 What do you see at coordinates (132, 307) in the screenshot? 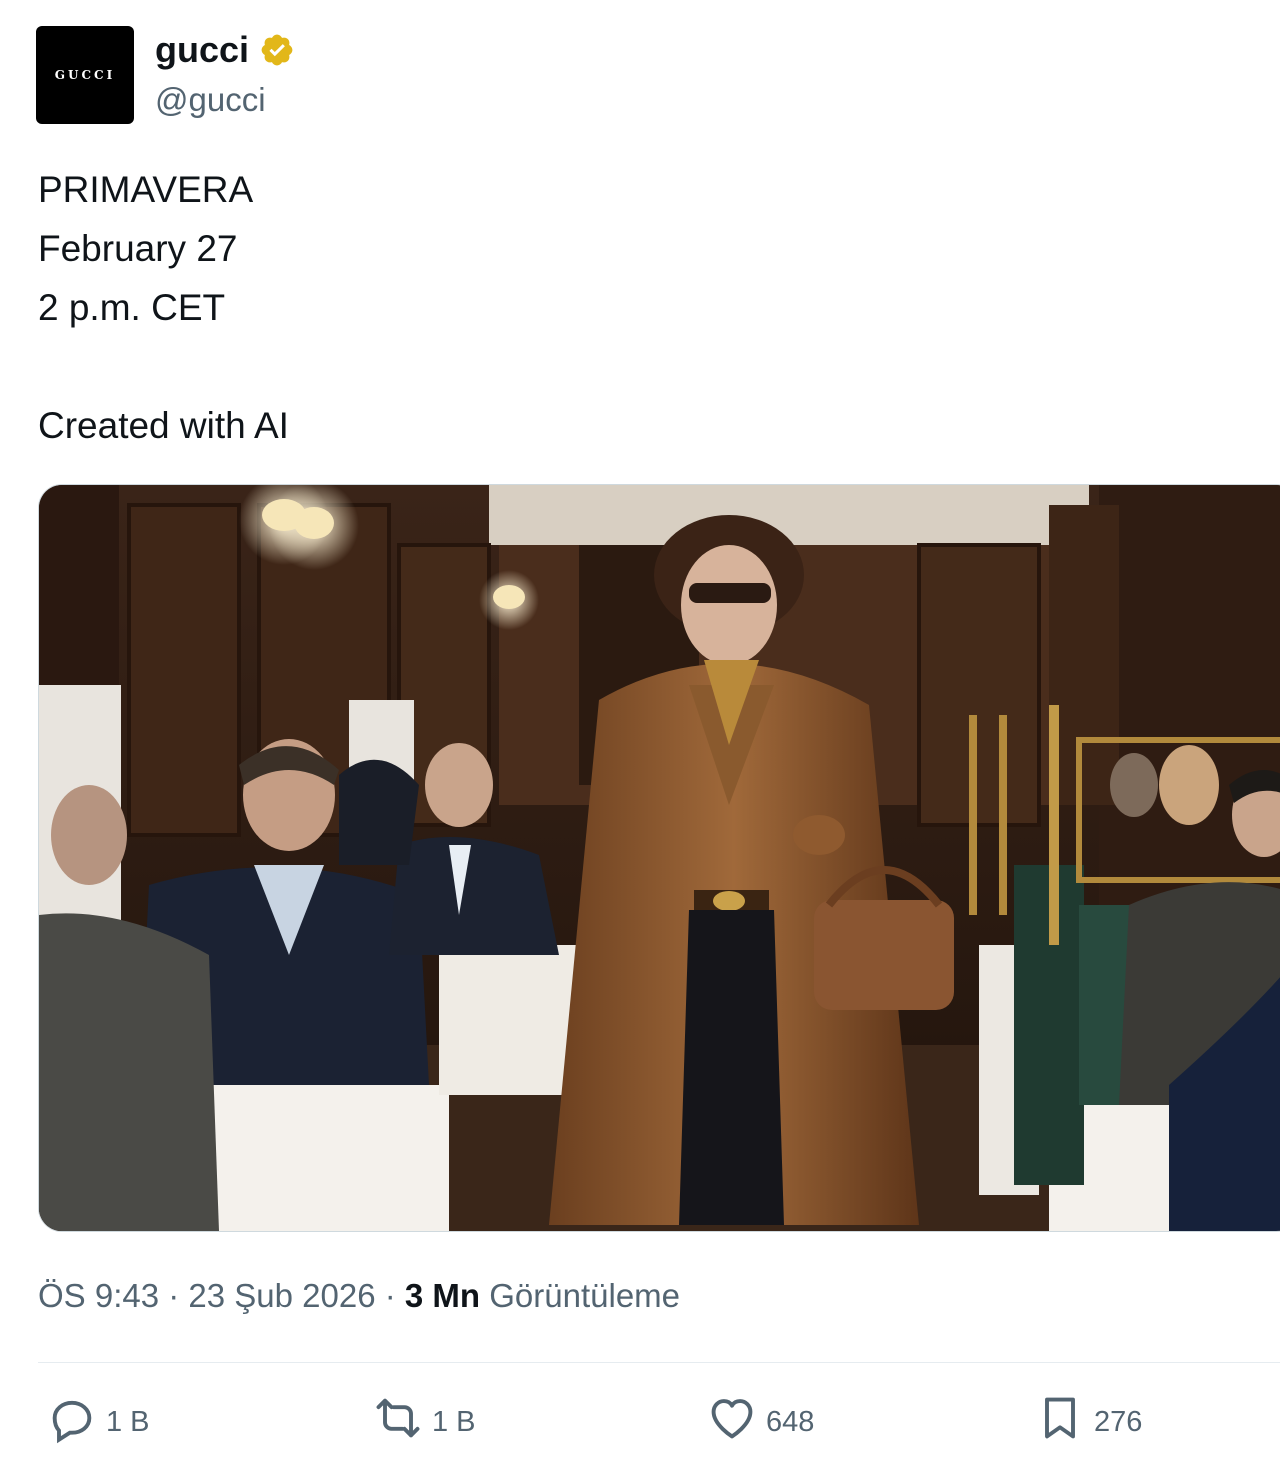
I see `tweet-text-line: 2 p.m. CET` at bounding box center [132, 307].